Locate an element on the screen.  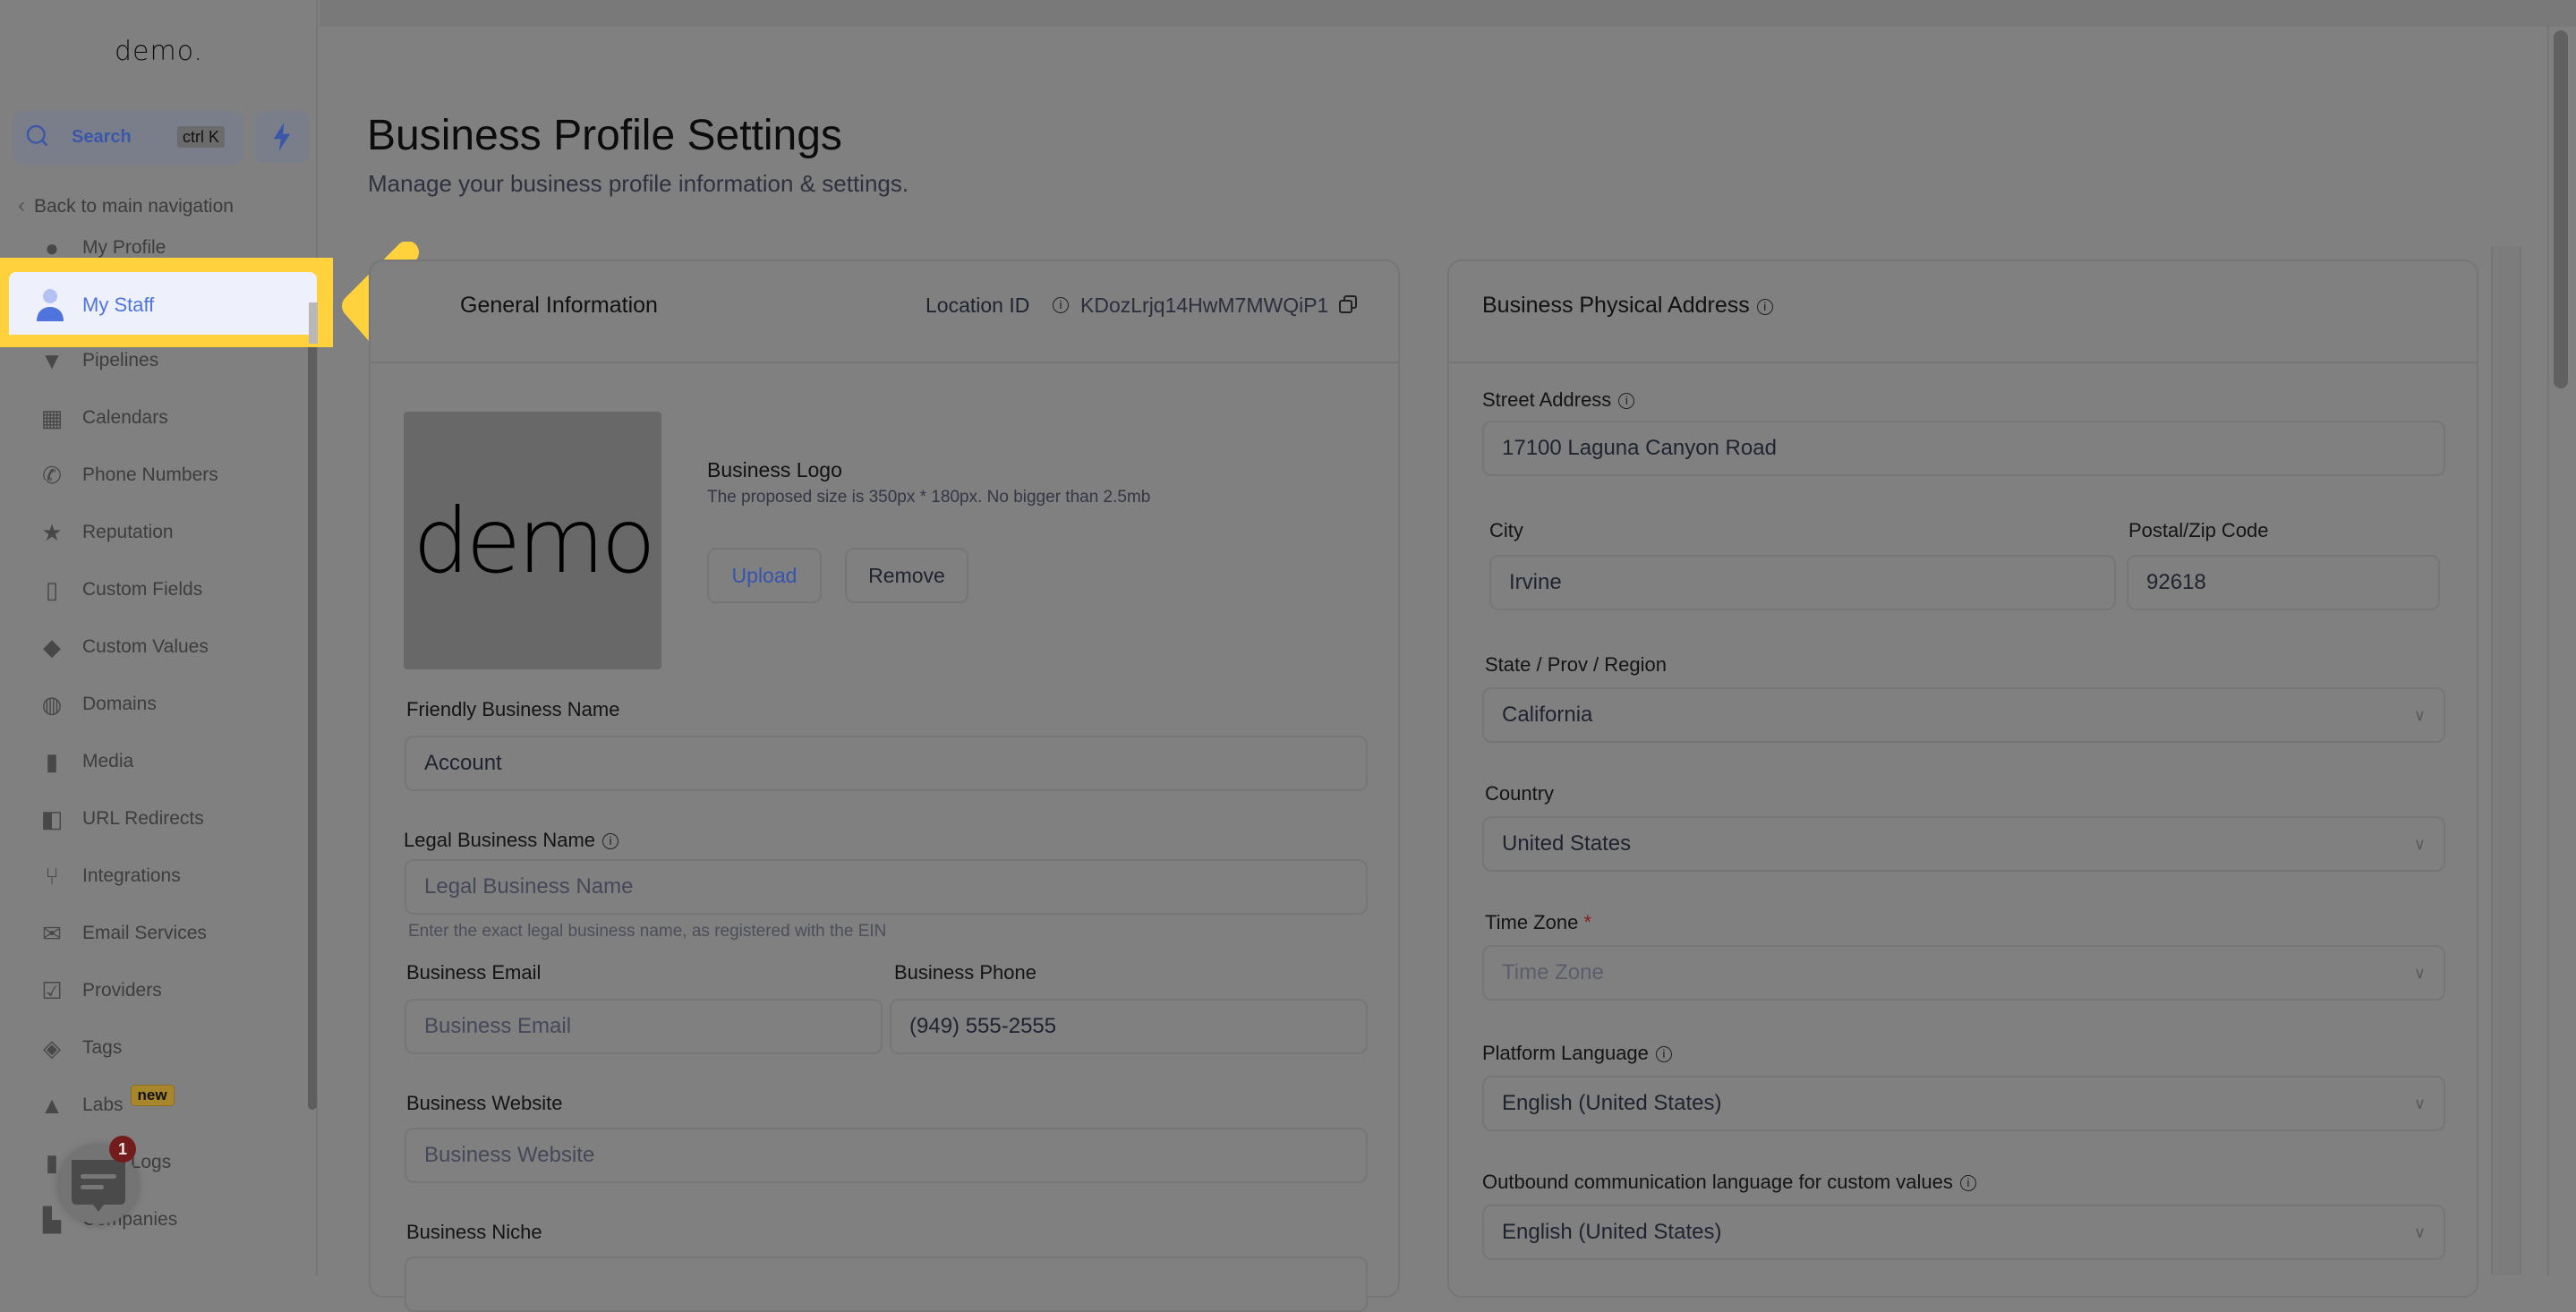
legal-name-label: Legal Business Name i is located at coordinates (511, 840).